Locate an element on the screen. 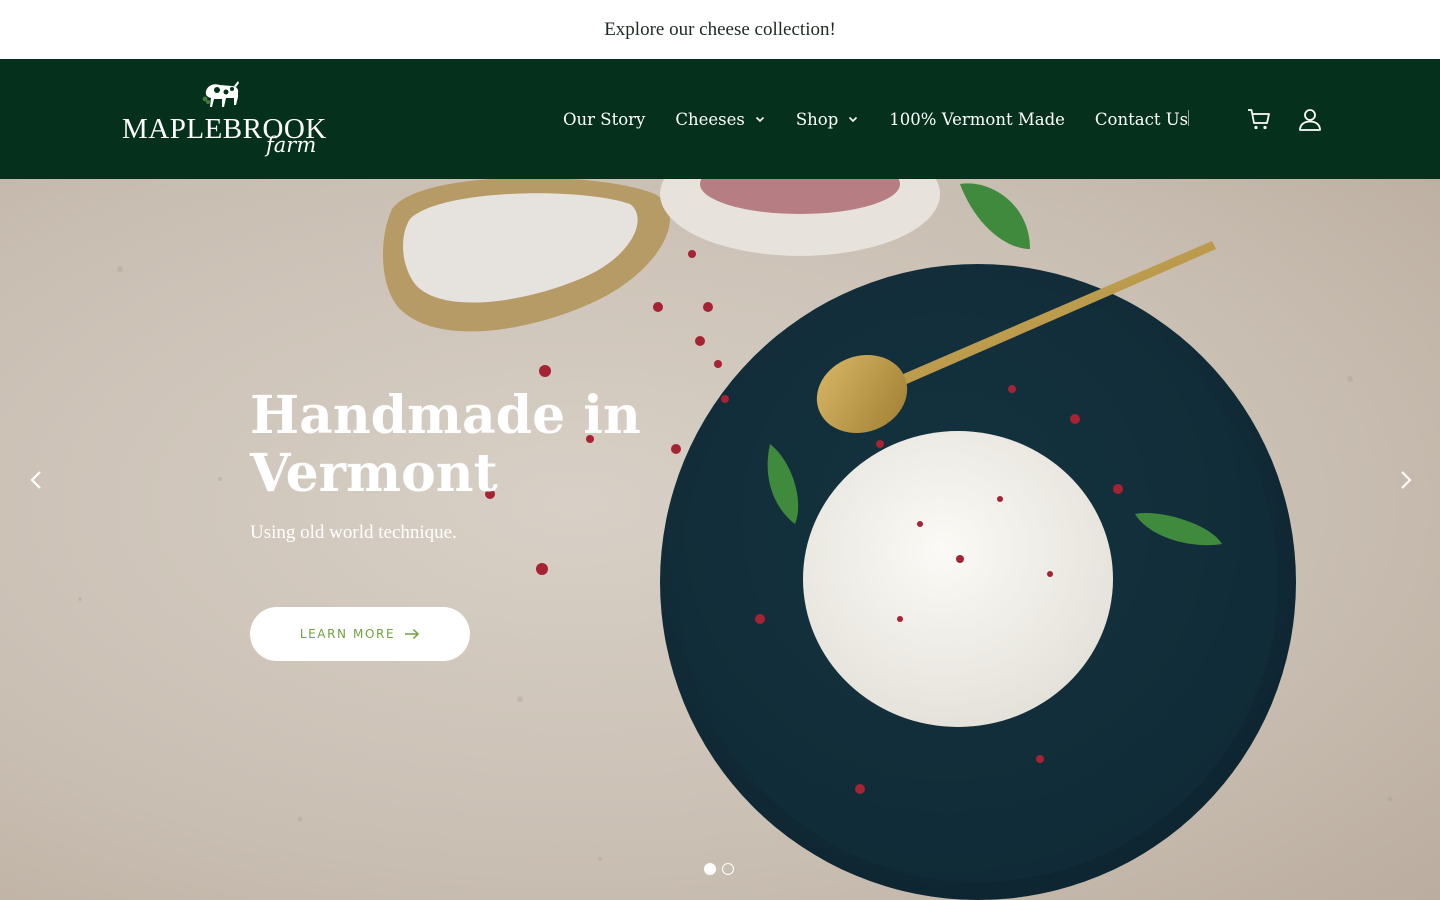 This screenshot has width=1440, height=900. hero-title: Handmade in Vermont is located at coordinates (445, 444).